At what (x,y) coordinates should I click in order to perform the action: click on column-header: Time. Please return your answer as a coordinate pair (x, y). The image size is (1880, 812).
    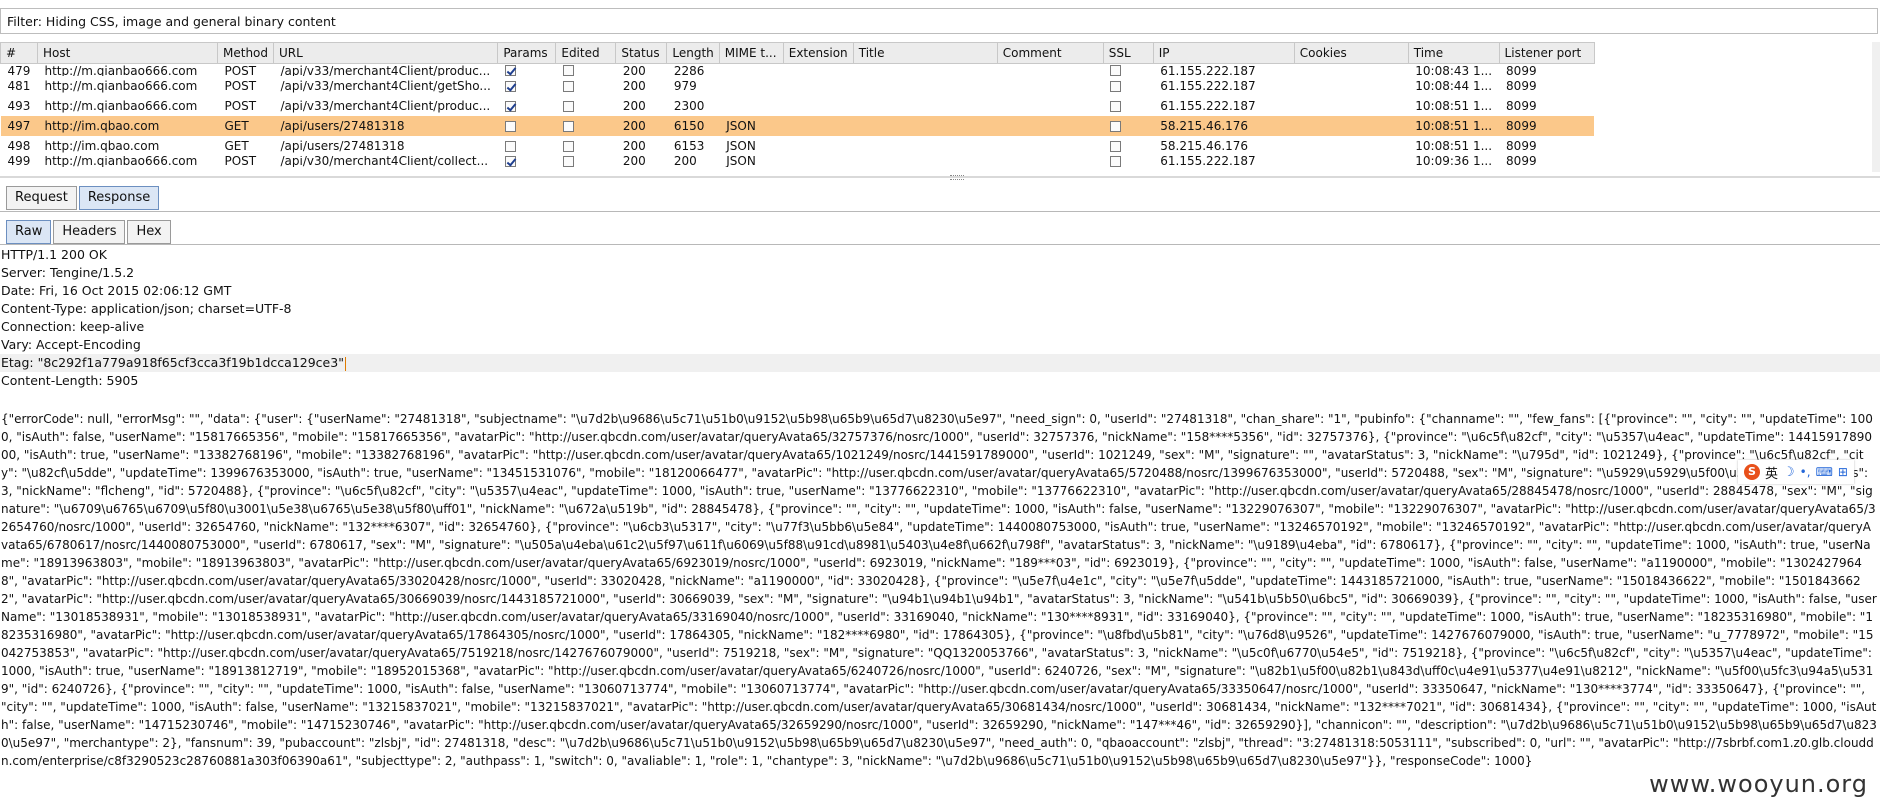
    Looking at the image, I should click on (1453, 53).